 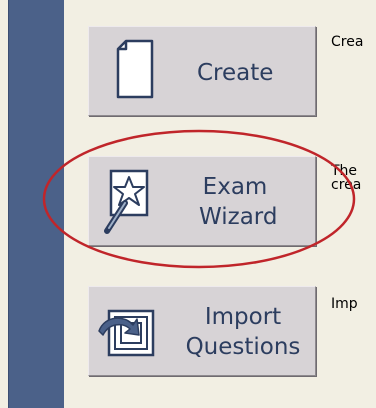 I want to click on exam-wizard-label-line1: Exam, so click(x=235, y=187).